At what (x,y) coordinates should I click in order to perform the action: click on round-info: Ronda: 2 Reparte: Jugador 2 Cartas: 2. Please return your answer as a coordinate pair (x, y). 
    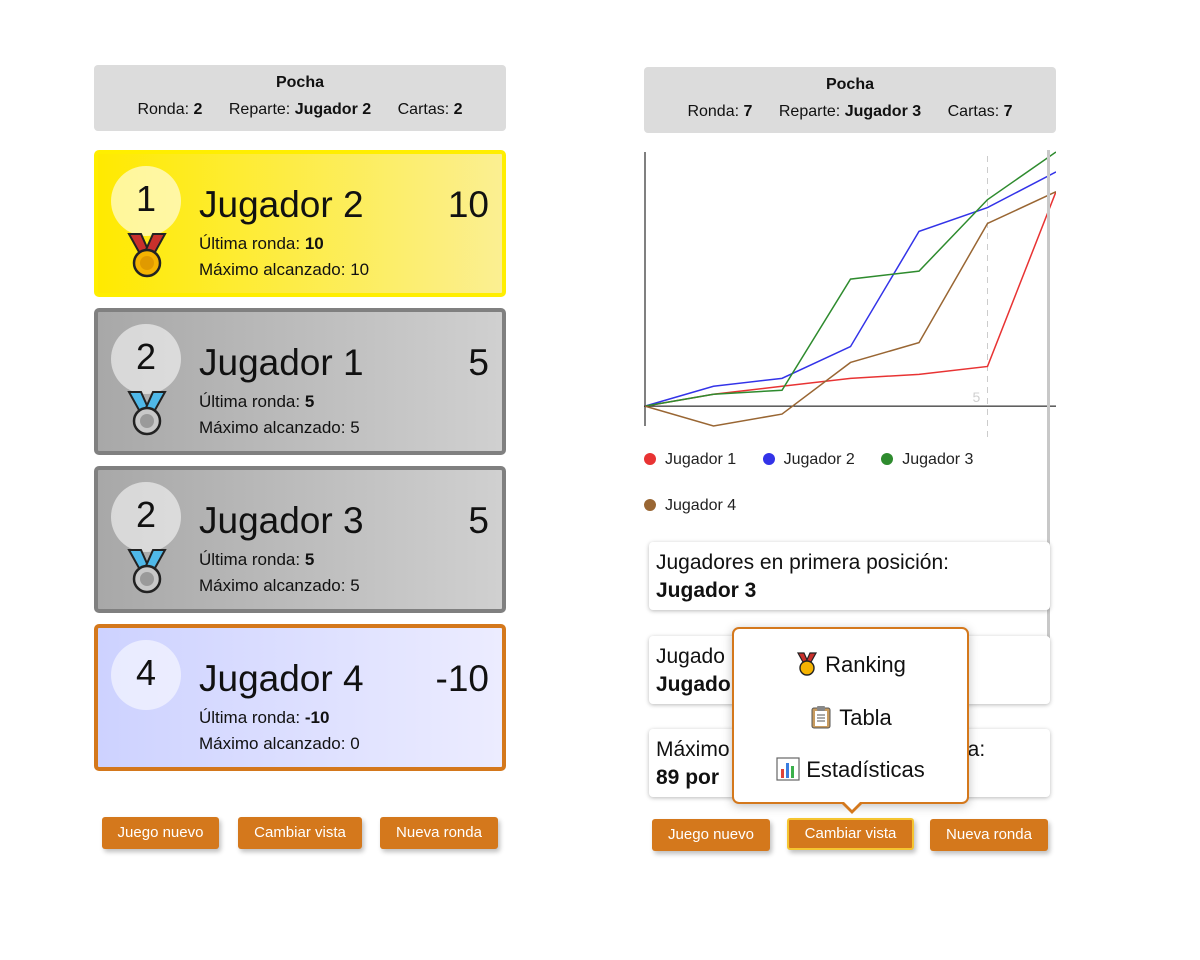
    Looking at the image, I should click on (300, 110).